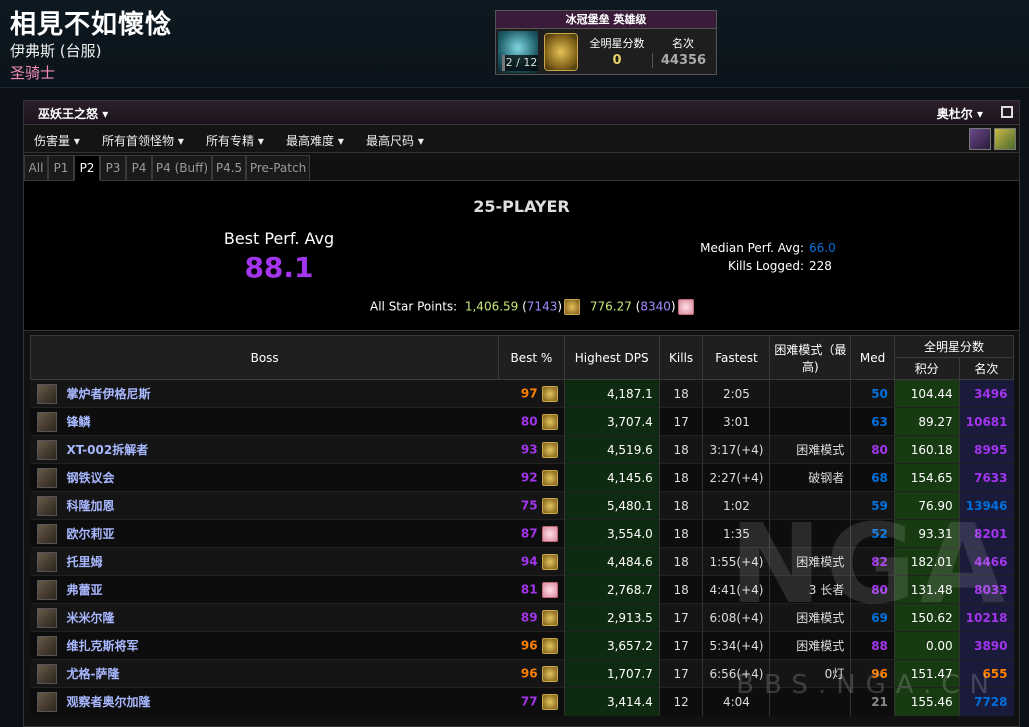 This screenshot has width=1029, height=727. What do you see at coordinates (611, 393) in the screenshot?
I see `dps-cell: 4,187.1` at bounding box center [611, 393].